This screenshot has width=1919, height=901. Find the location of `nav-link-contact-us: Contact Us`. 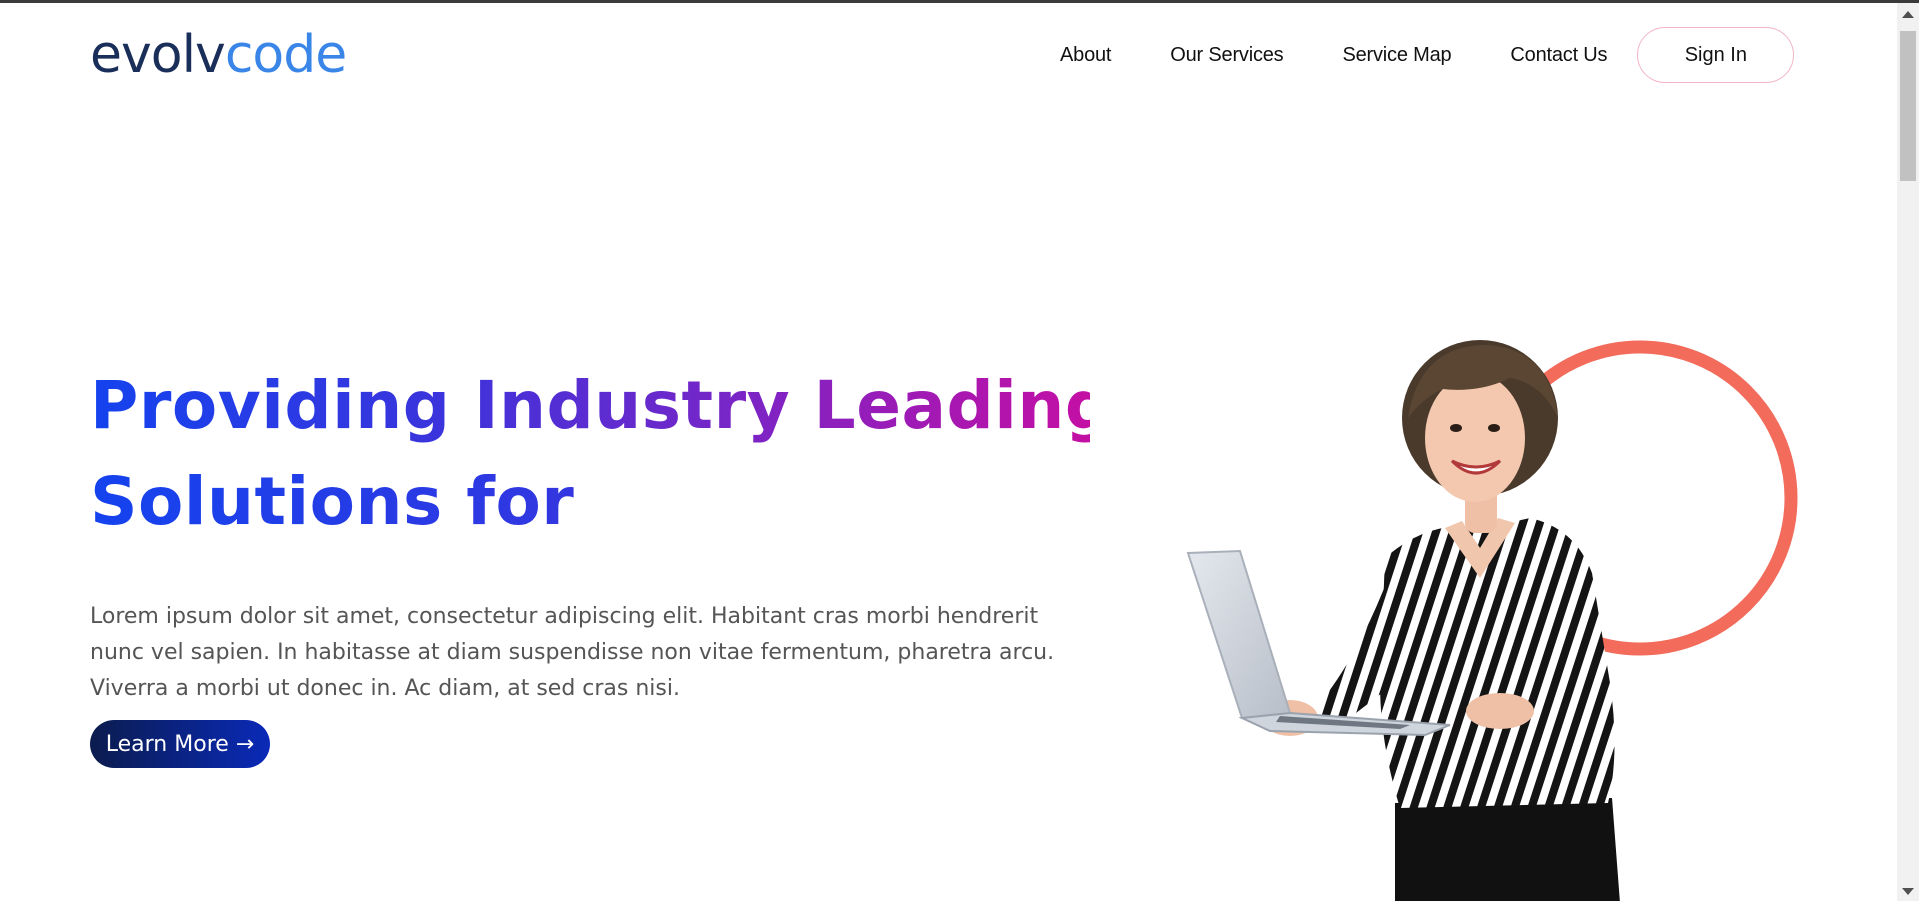

nav-link-contact-us: Contact Us is located at coordinates (1558, 55).